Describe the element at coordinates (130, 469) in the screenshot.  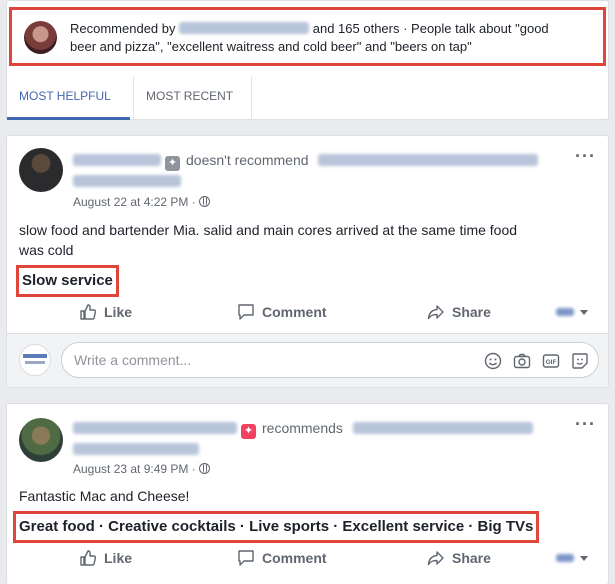
I see `post-date: August 23 at 9:49 PM` at that location.